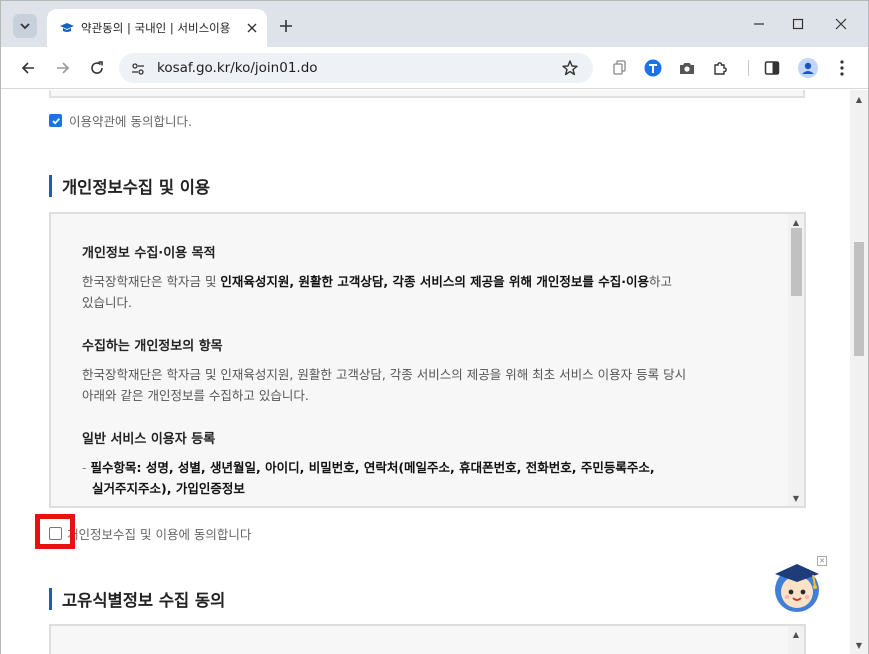 The width and height of the screenshot is (869, 654). What do you see at coordinates (427, 94) in the screenshot?
I see `terms-box-bottom` at bounding box center [427, 94].